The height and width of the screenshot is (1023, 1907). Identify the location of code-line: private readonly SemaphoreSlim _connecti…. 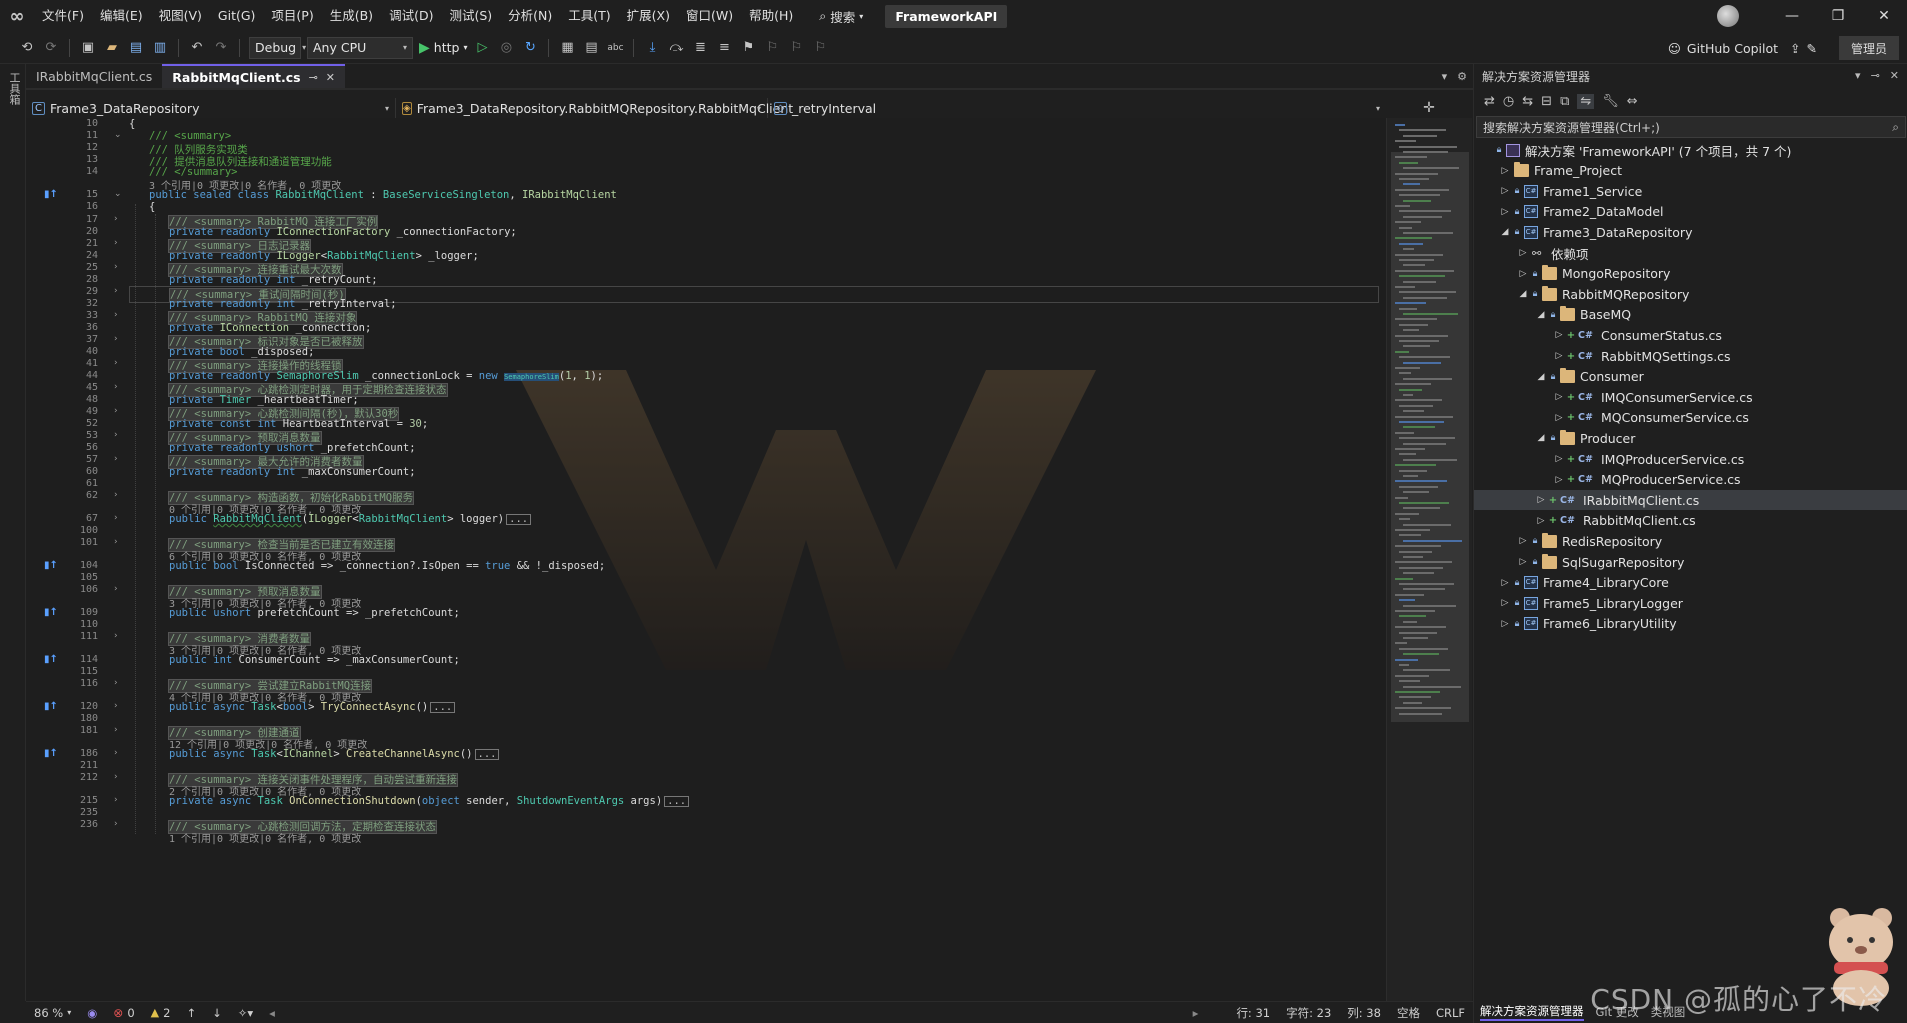
(386, 376).